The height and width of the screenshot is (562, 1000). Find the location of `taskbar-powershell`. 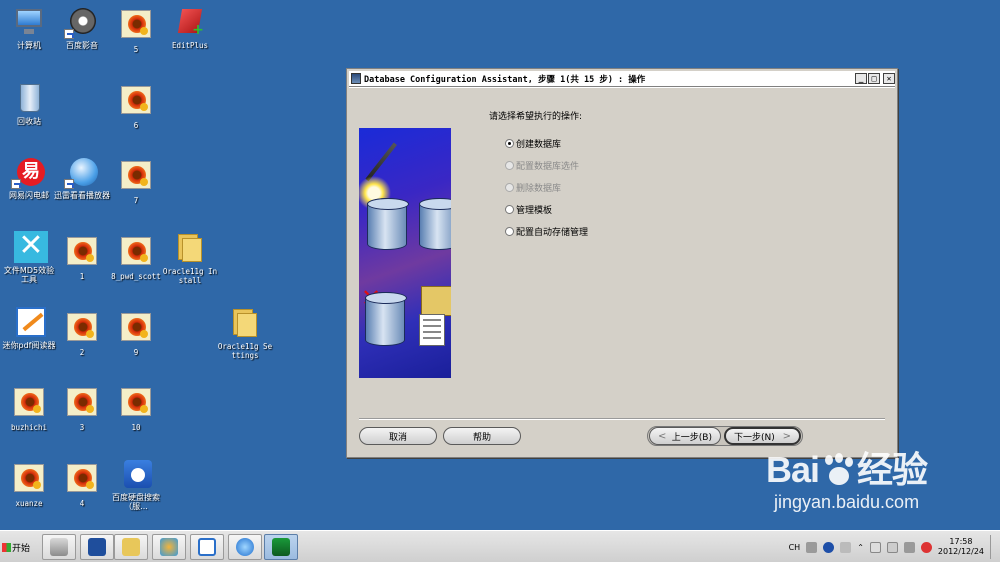

taskbar-powershell is located at coordinates (97, 547).